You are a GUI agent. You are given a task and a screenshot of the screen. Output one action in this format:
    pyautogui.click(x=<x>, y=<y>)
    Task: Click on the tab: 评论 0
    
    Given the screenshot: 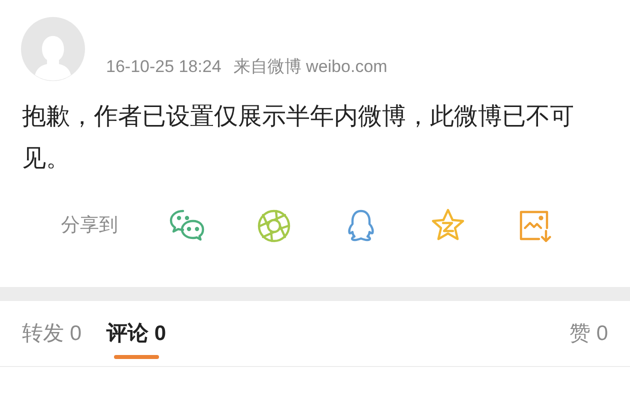 What is the action you would take?
    pyautogui.click(x=136, y=333)
    